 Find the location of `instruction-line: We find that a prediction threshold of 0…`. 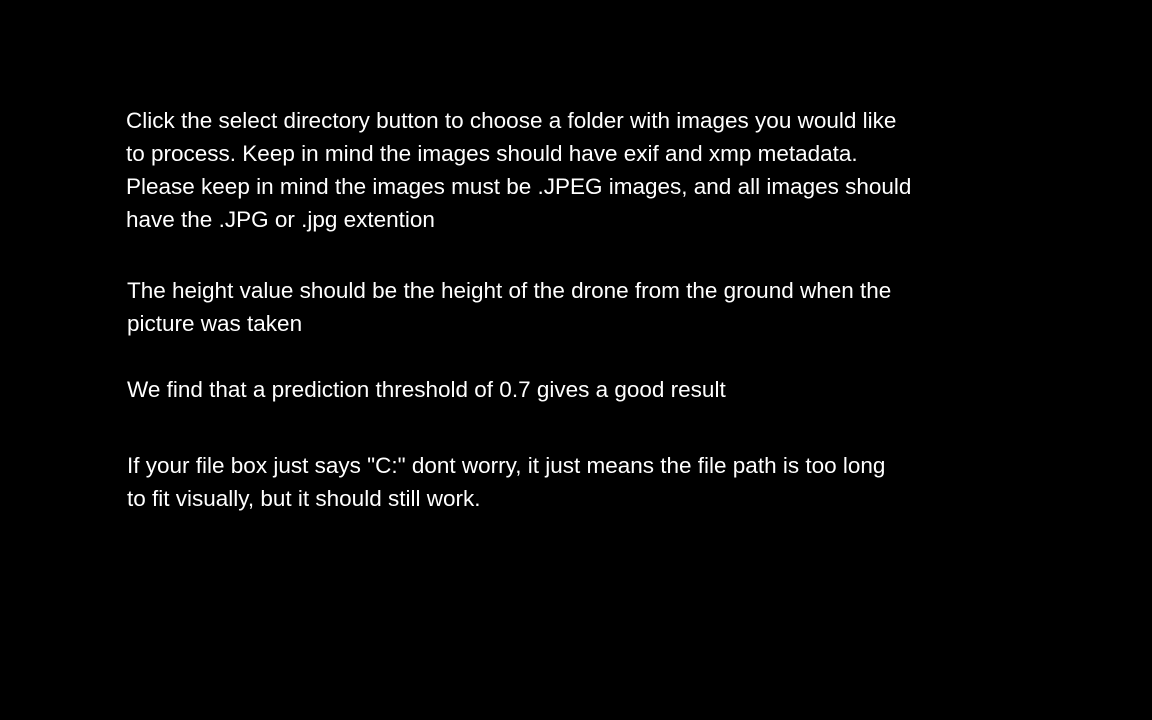

instruction-line: We find that a prediction threshold of 0… is located at coordinates (426, 389).